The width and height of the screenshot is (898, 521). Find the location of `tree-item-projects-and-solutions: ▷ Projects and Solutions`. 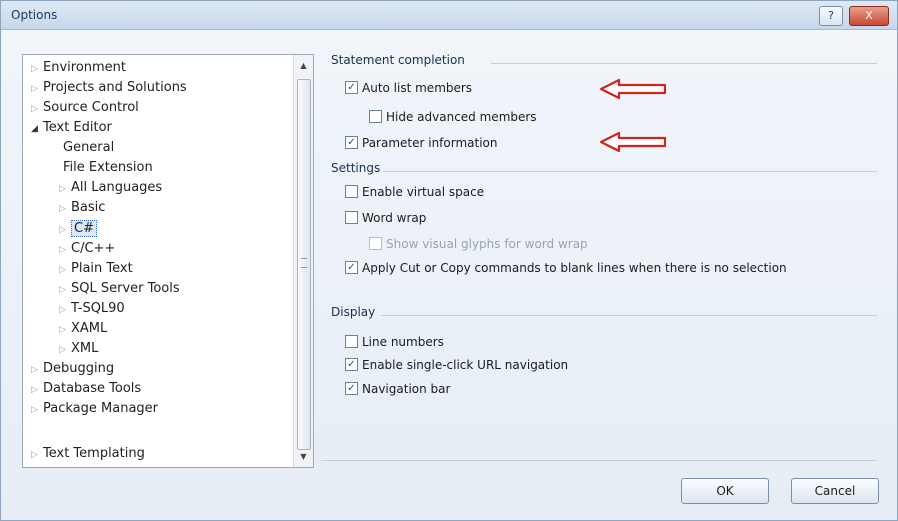

tree-item-projects-and-solutions: ▷ Projects and Solutions is located at coordinates (109, 88).